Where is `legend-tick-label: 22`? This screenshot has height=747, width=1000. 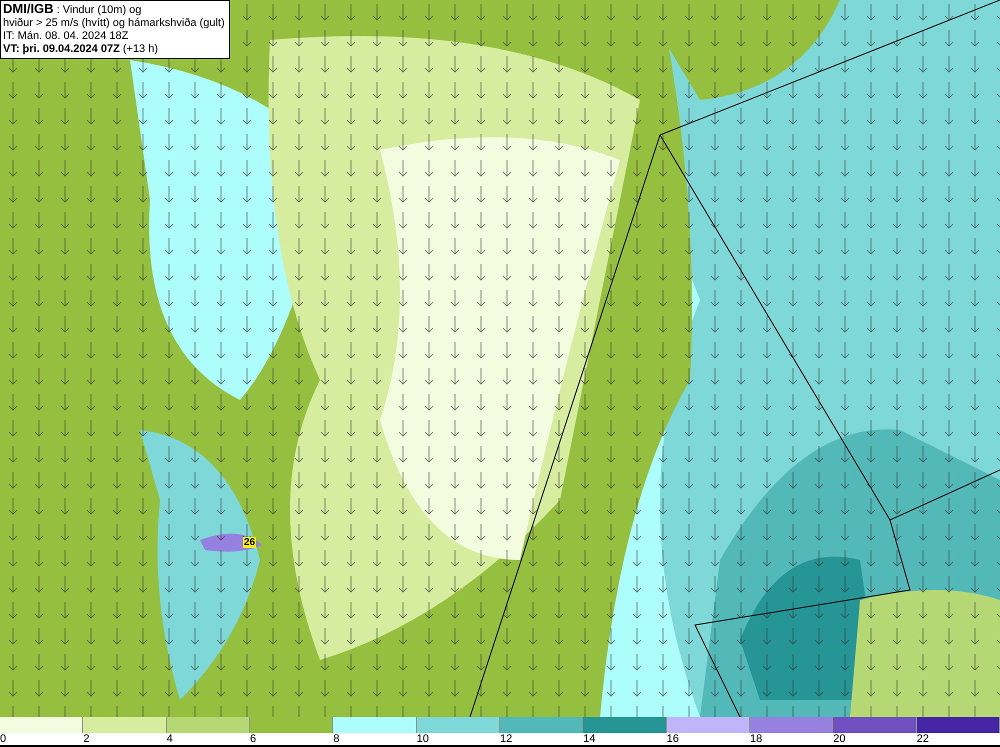 legend-tick-label: 22 is located at coordinates (922, 739).